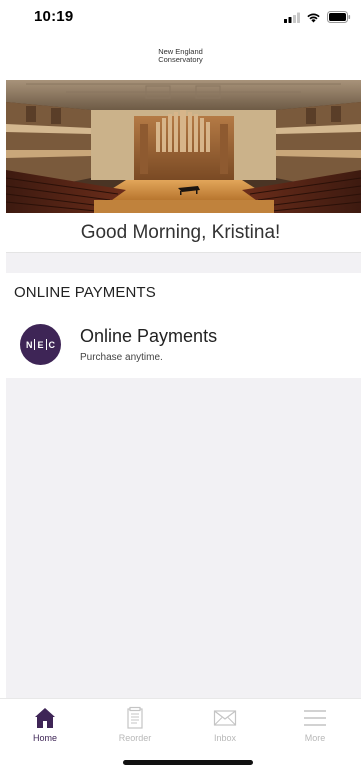  I want to click on nec-logo-letter: E, so click(40, 344).